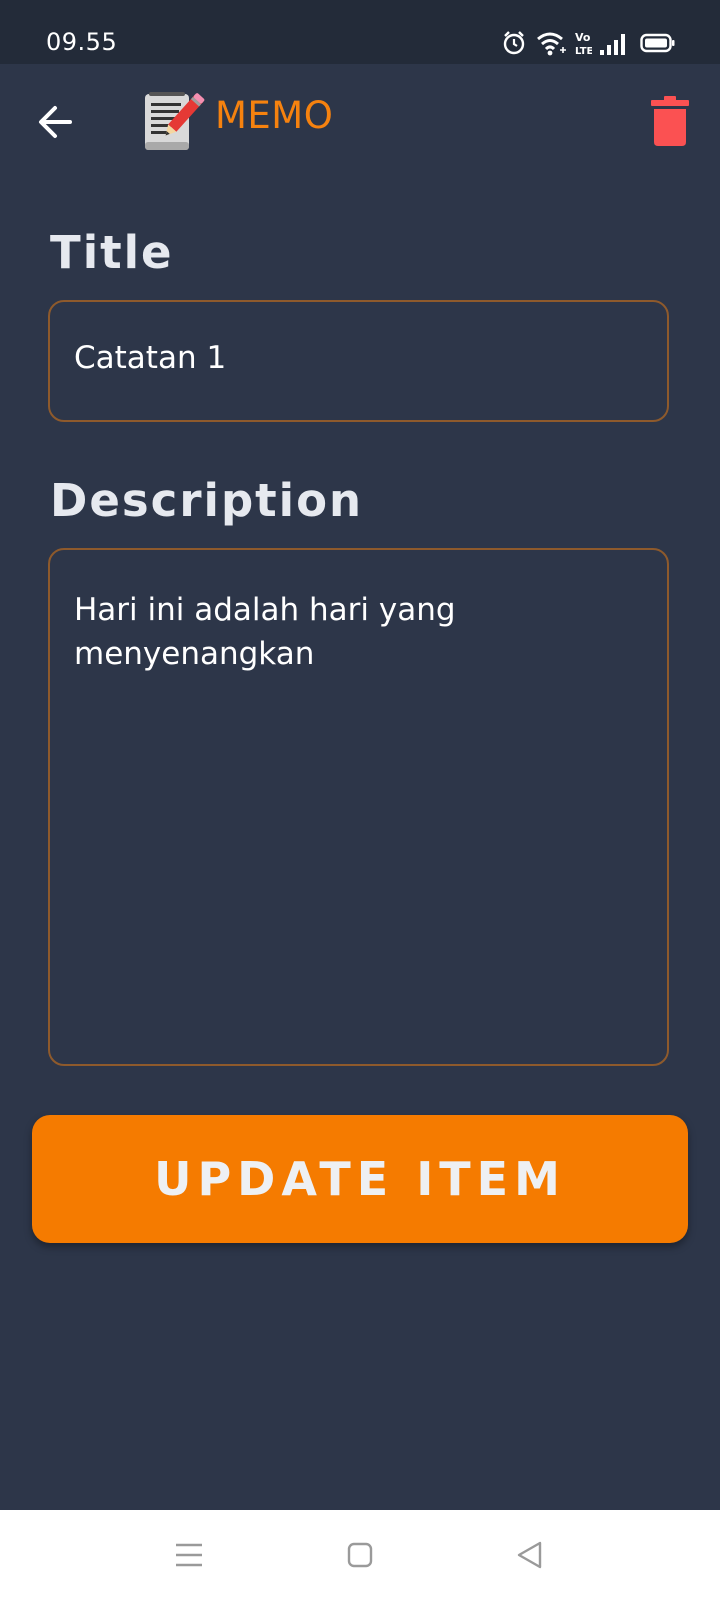 This screenshot has width=720, height=1600. What do you see at coordinates (274, 115) in the screenshot?
I see `app-title: MEMO` at bounding box center [274, 115].